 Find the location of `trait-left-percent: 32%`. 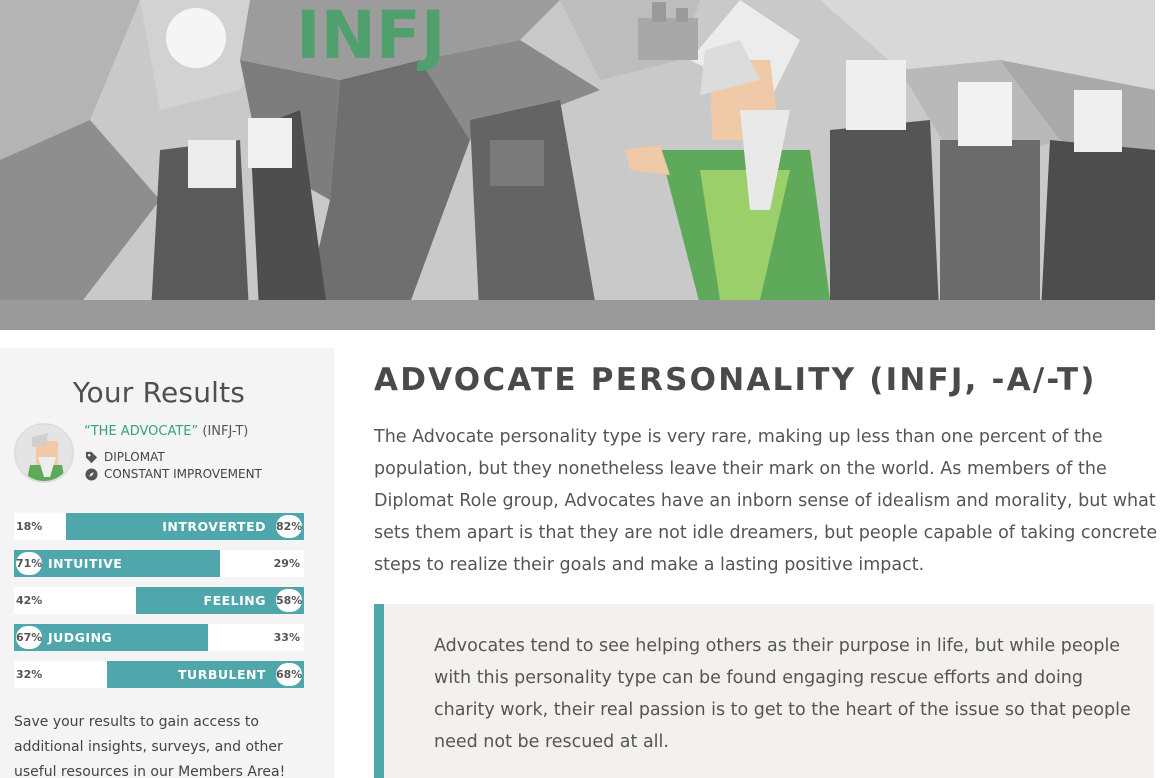

trait-left-percent: 32% is located at coordinates (29, 674).